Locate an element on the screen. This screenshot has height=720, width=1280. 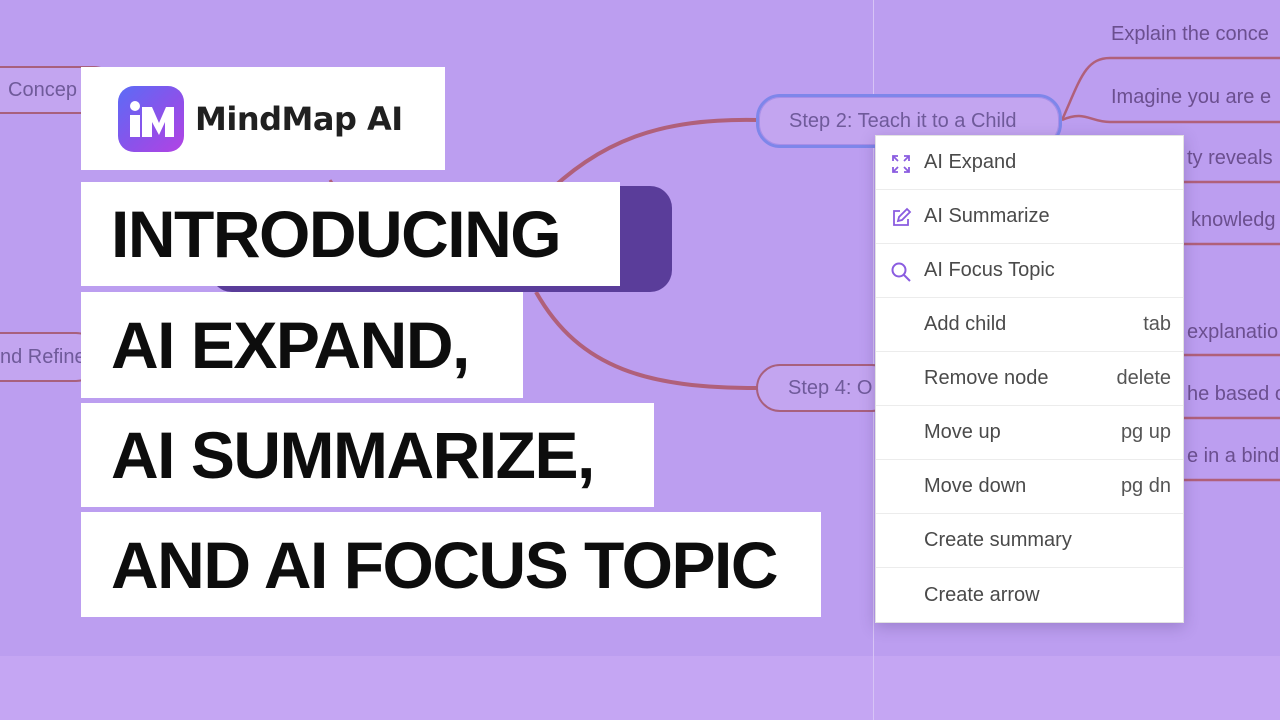
edit-icon is located at coordinates (902, 216).